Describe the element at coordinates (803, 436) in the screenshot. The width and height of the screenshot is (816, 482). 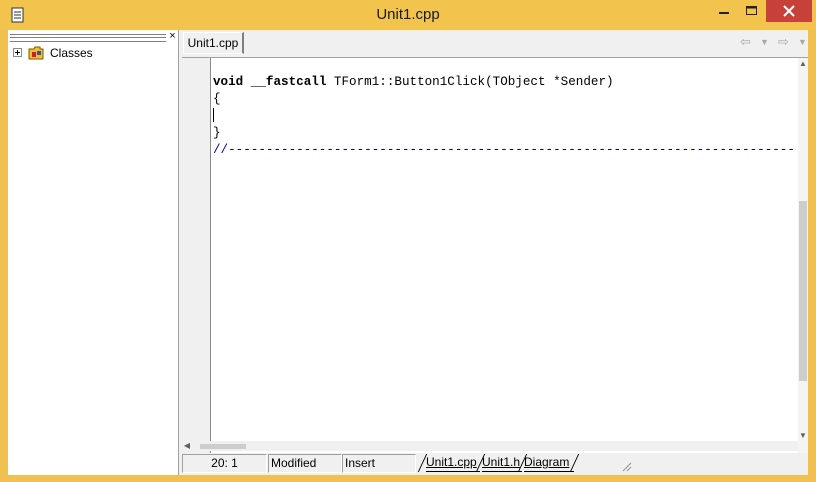
I see `scroll-down-icon: ▼` at that location.